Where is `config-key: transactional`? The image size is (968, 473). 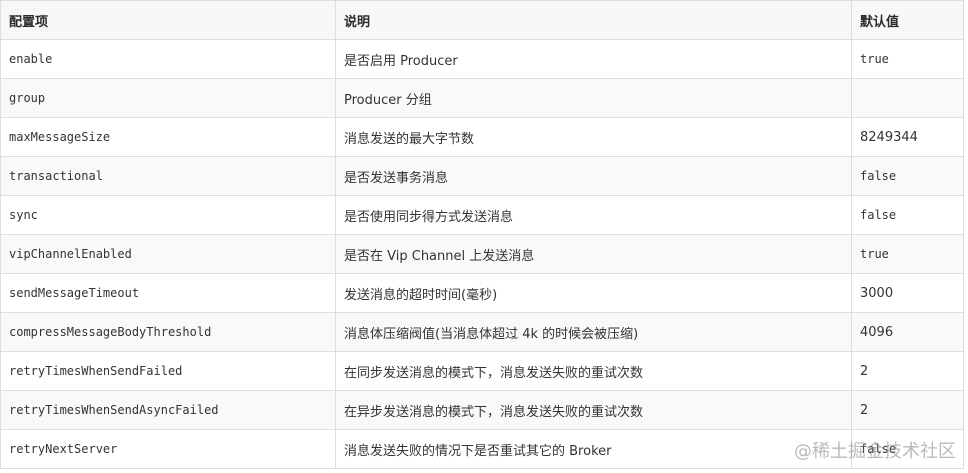 config-key: transactional is located at coordinates (168, 176).